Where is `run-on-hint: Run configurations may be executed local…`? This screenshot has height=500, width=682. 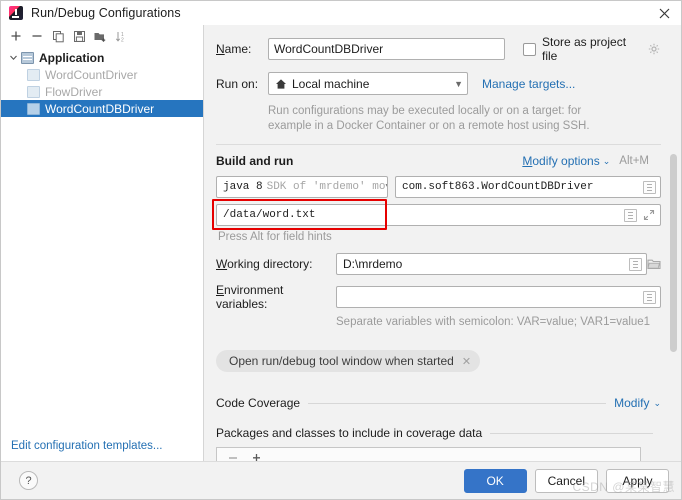 run-on-hint: Run configurations may be executed local… is located at coordinates (440, 119).